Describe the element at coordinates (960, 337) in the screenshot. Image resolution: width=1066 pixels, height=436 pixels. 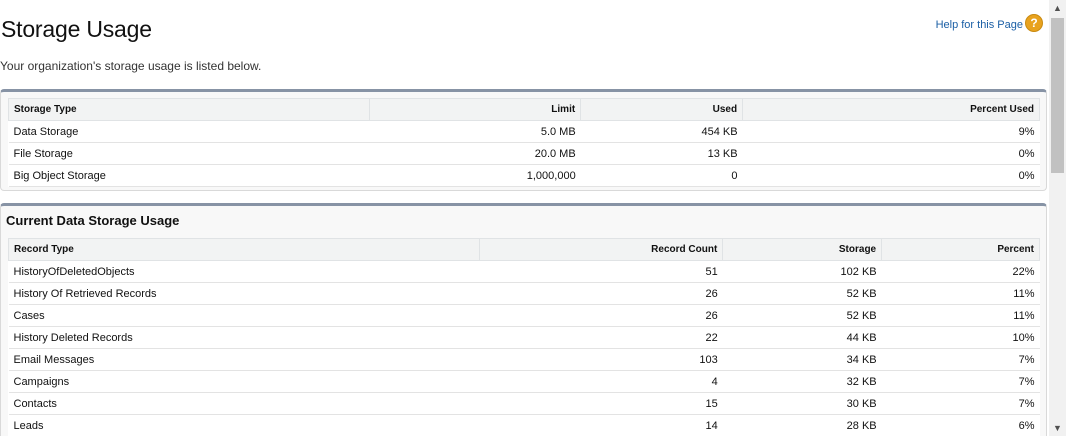
I see `percent-cell: 10%` at that location.